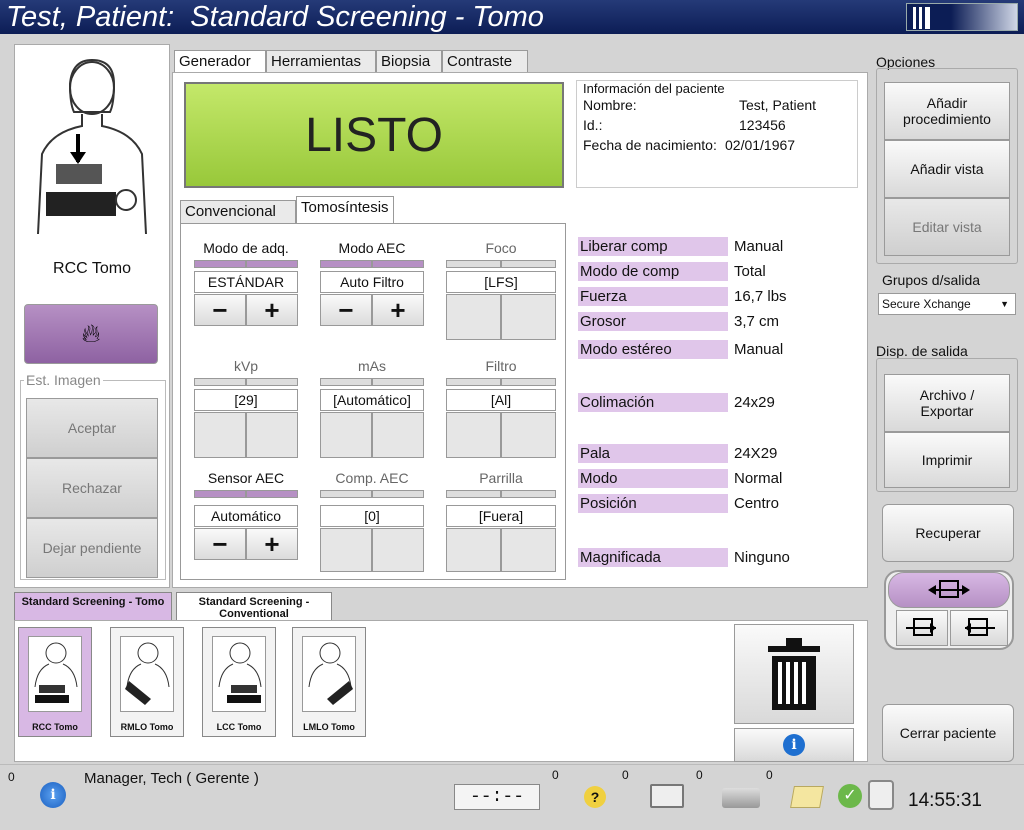 The width and height of the screenshot is (1024, 830). I want to click on patient-name: Test, Patient, so click(778, 105).